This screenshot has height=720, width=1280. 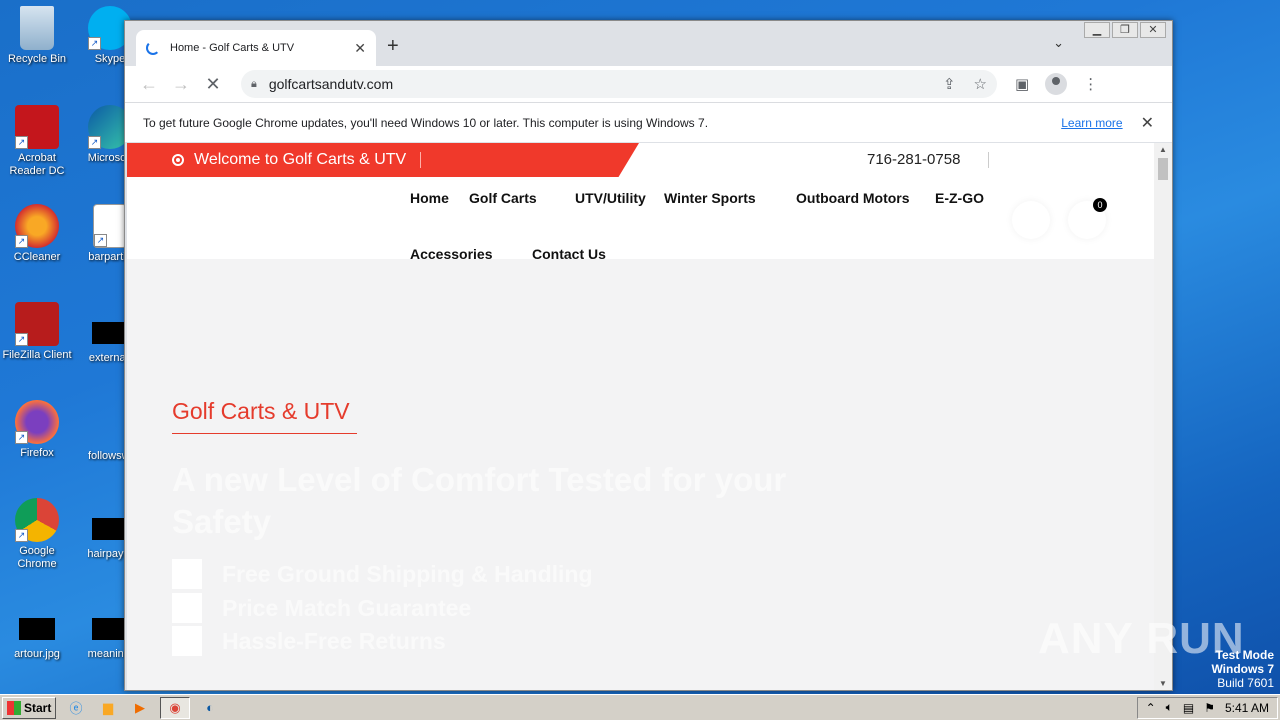 I want to click on learn-more-link: Learn more, so click(x=1091, y=123).